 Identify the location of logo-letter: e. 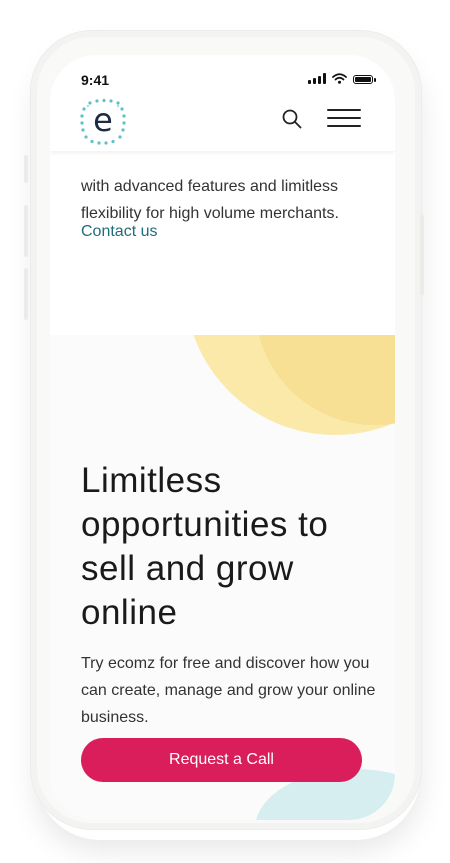
(103, 120).